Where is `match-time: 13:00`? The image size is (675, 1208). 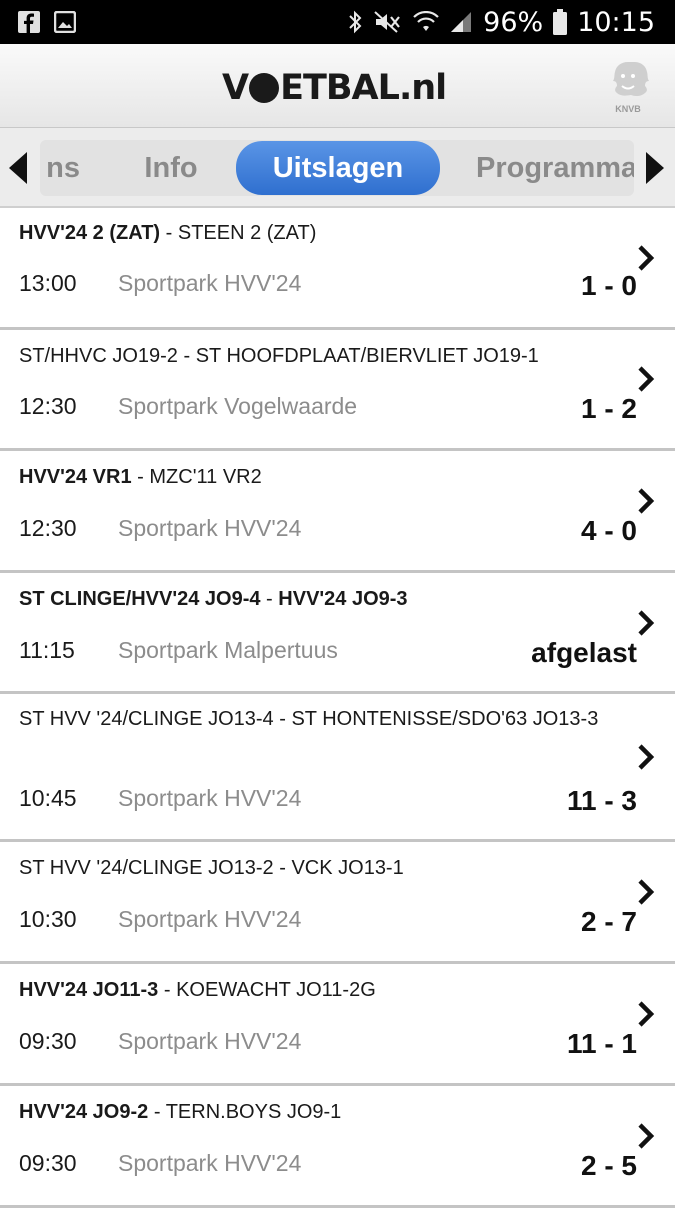 match-time: 13:00 is located at coordinates (48, 283).